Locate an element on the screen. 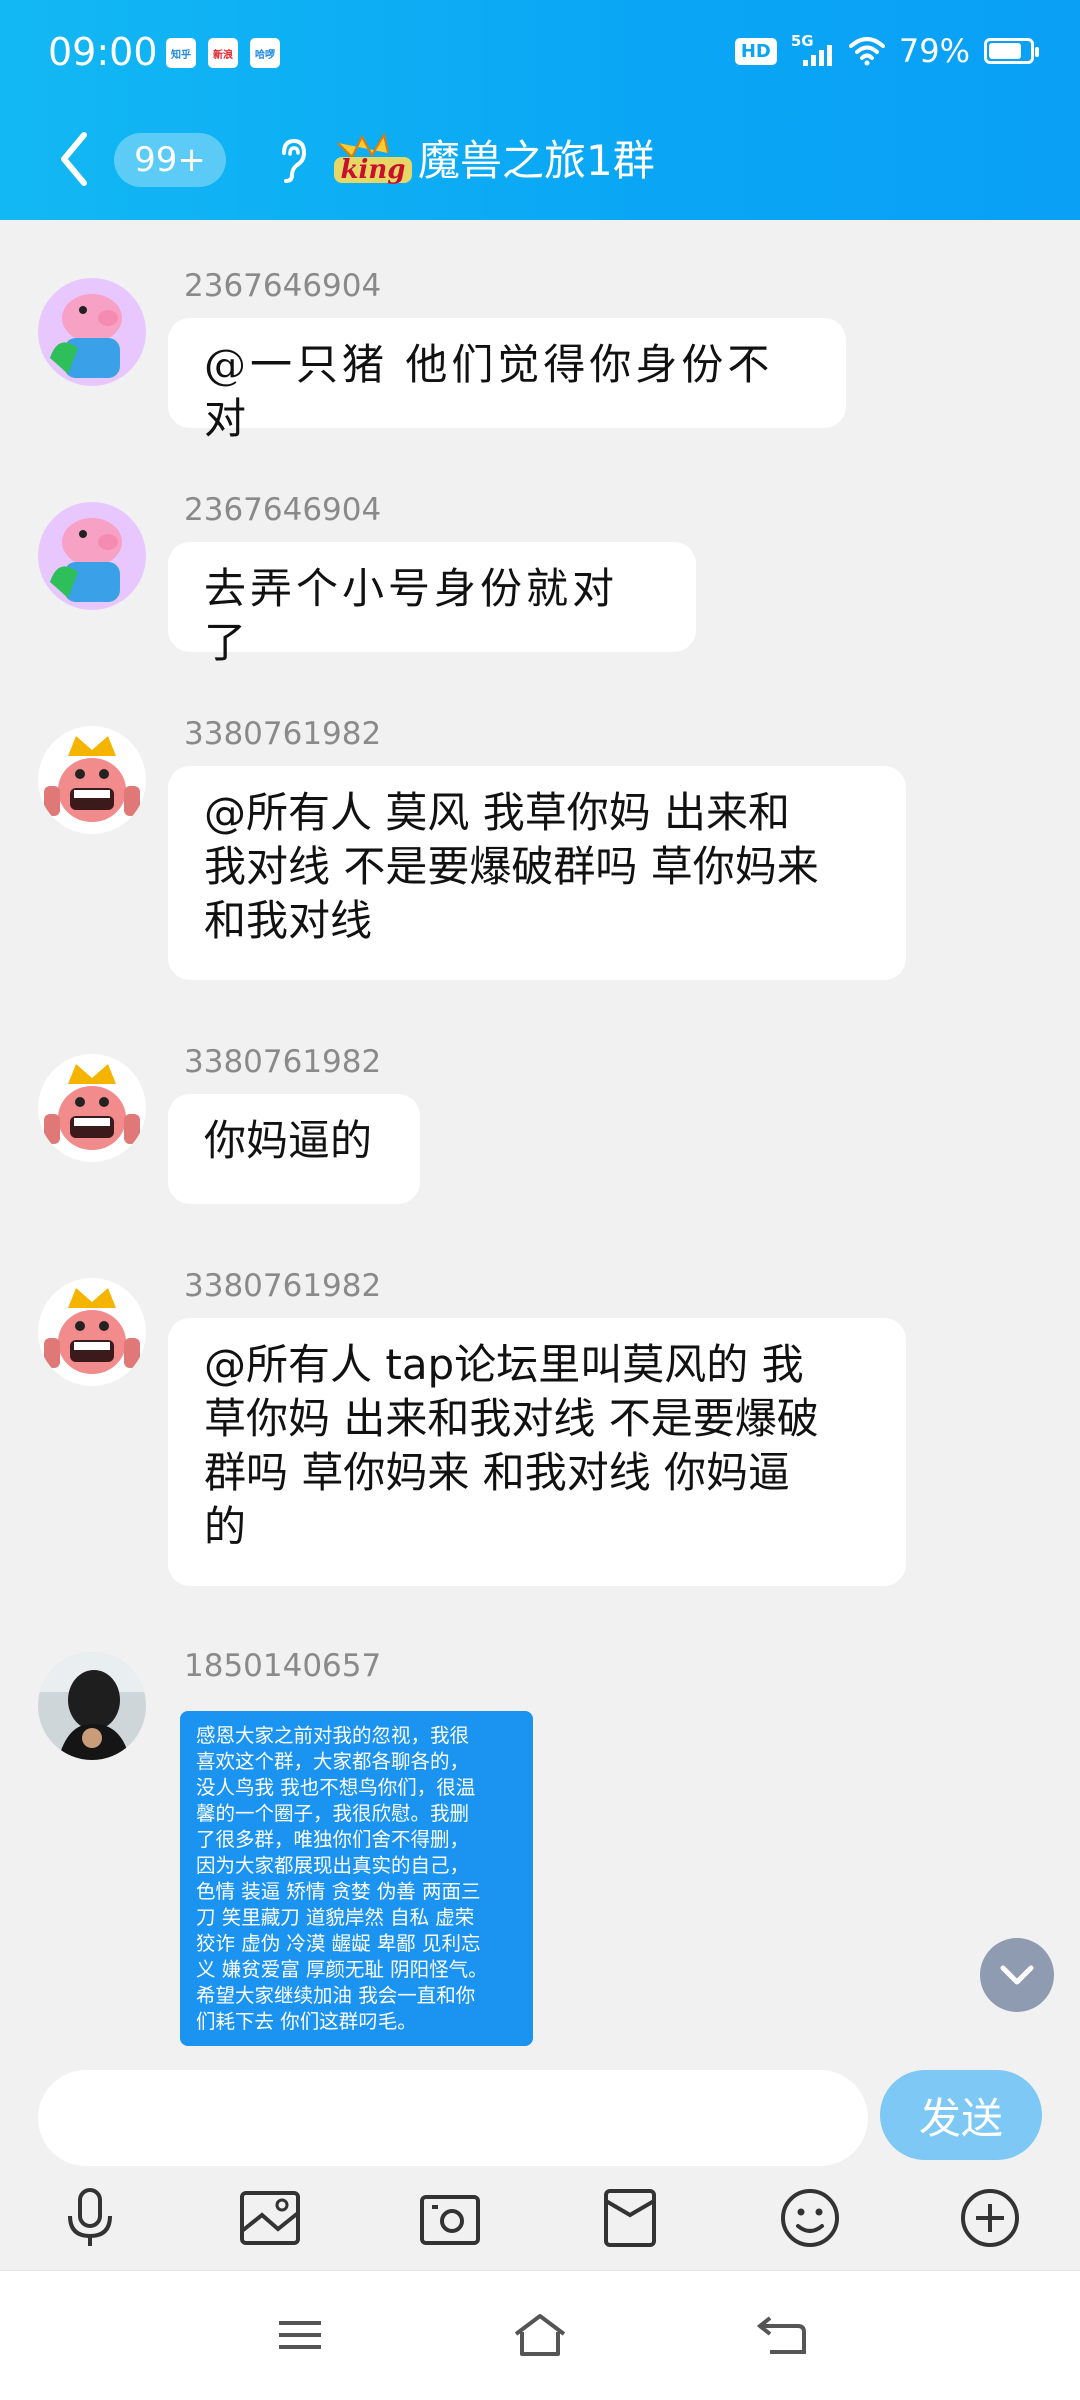  message-line: @所有人 tap论坛里叫莫风的 我 is located at coordinates (504, 1364).